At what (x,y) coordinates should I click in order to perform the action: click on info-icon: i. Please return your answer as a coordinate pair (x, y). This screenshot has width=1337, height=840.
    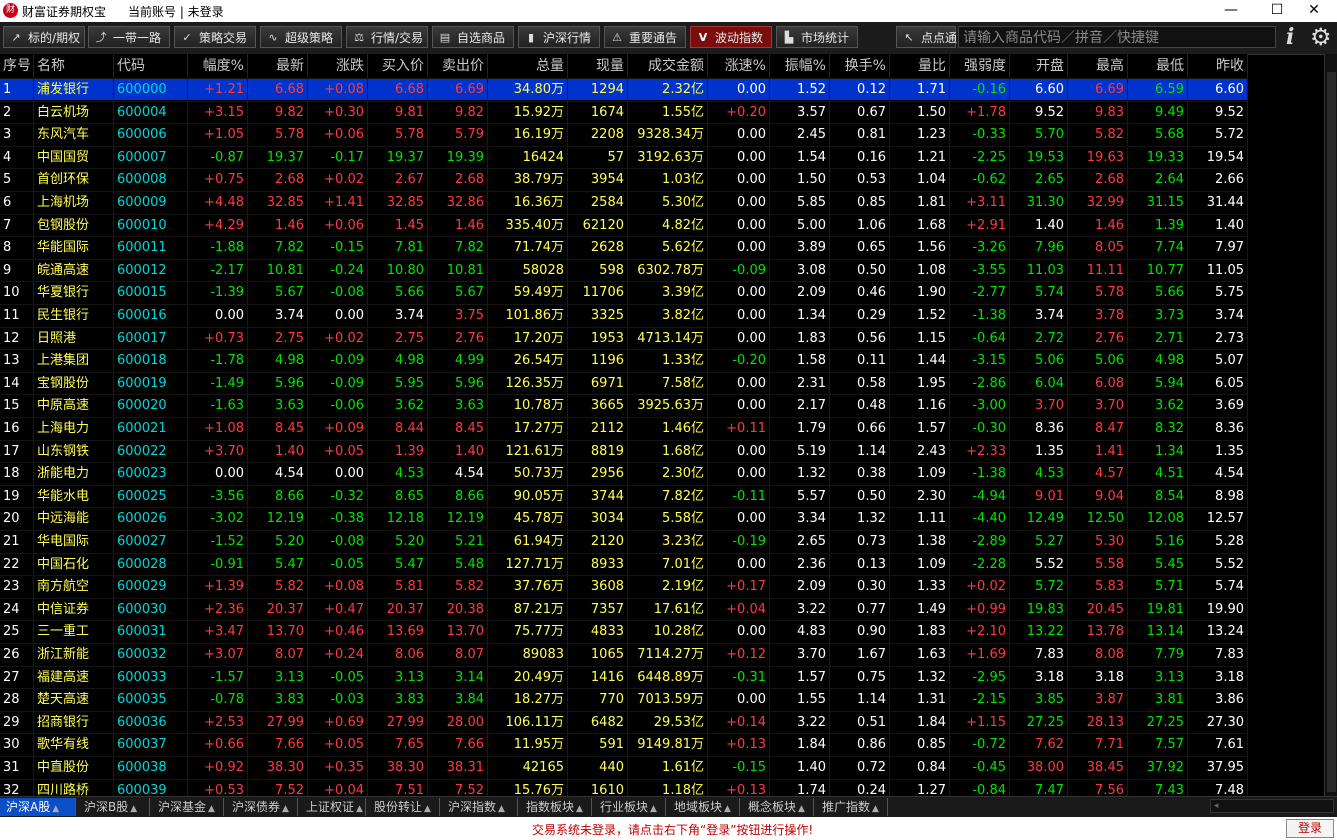
    Looking at the image, I should click on (1290, 37).